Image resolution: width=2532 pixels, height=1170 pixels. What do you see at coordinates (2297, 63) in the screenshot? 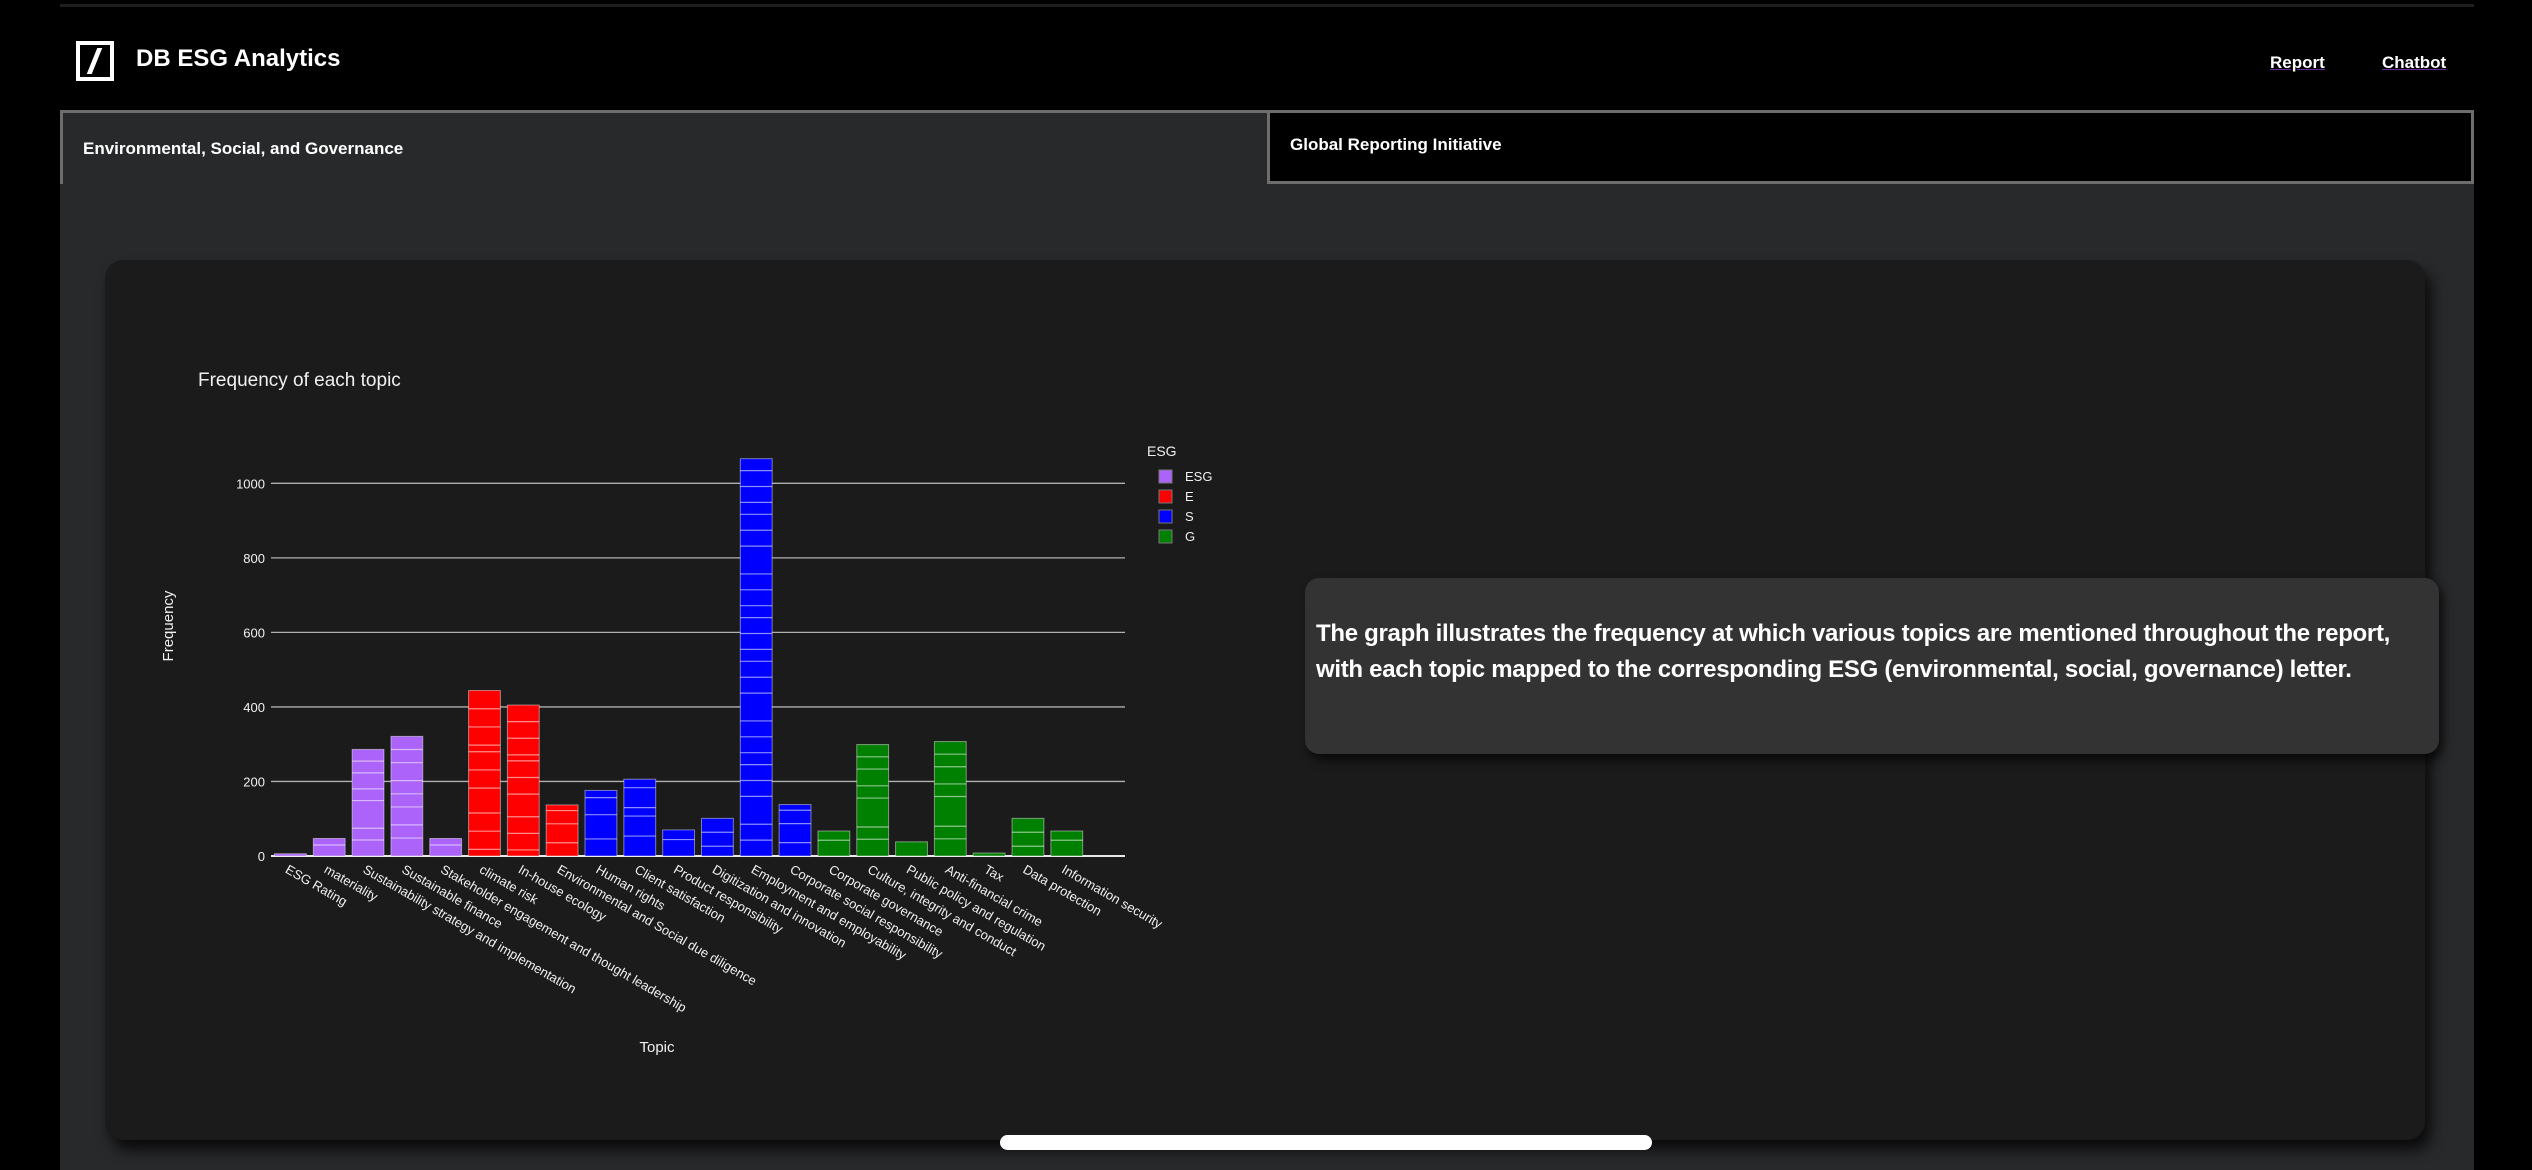
I see `nav-link-report: Report` at bounding box center [2297, 63].